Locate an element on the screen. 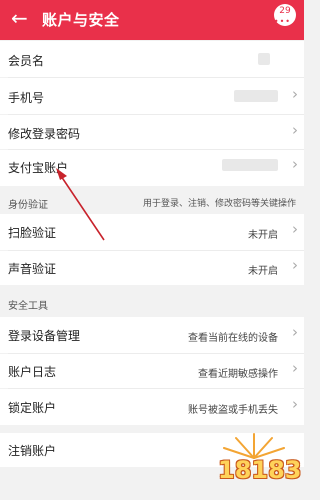 This screenshot has height=500, width=320. lock-account-row: 锁定账户 账号被盗或手机丢失 › is located at coordinates (152, 407).